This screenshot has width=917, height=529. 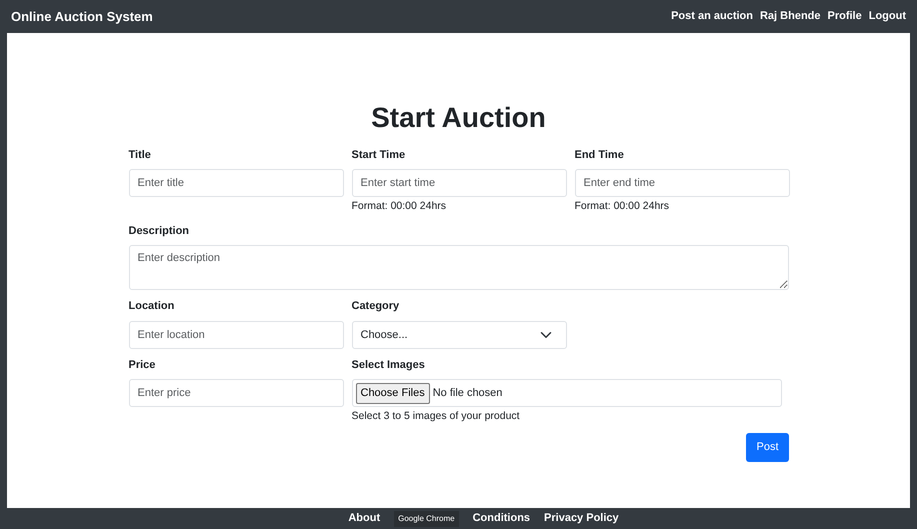 I want to click on footer-link: Privacy Policy, so click(x=581, y=518).